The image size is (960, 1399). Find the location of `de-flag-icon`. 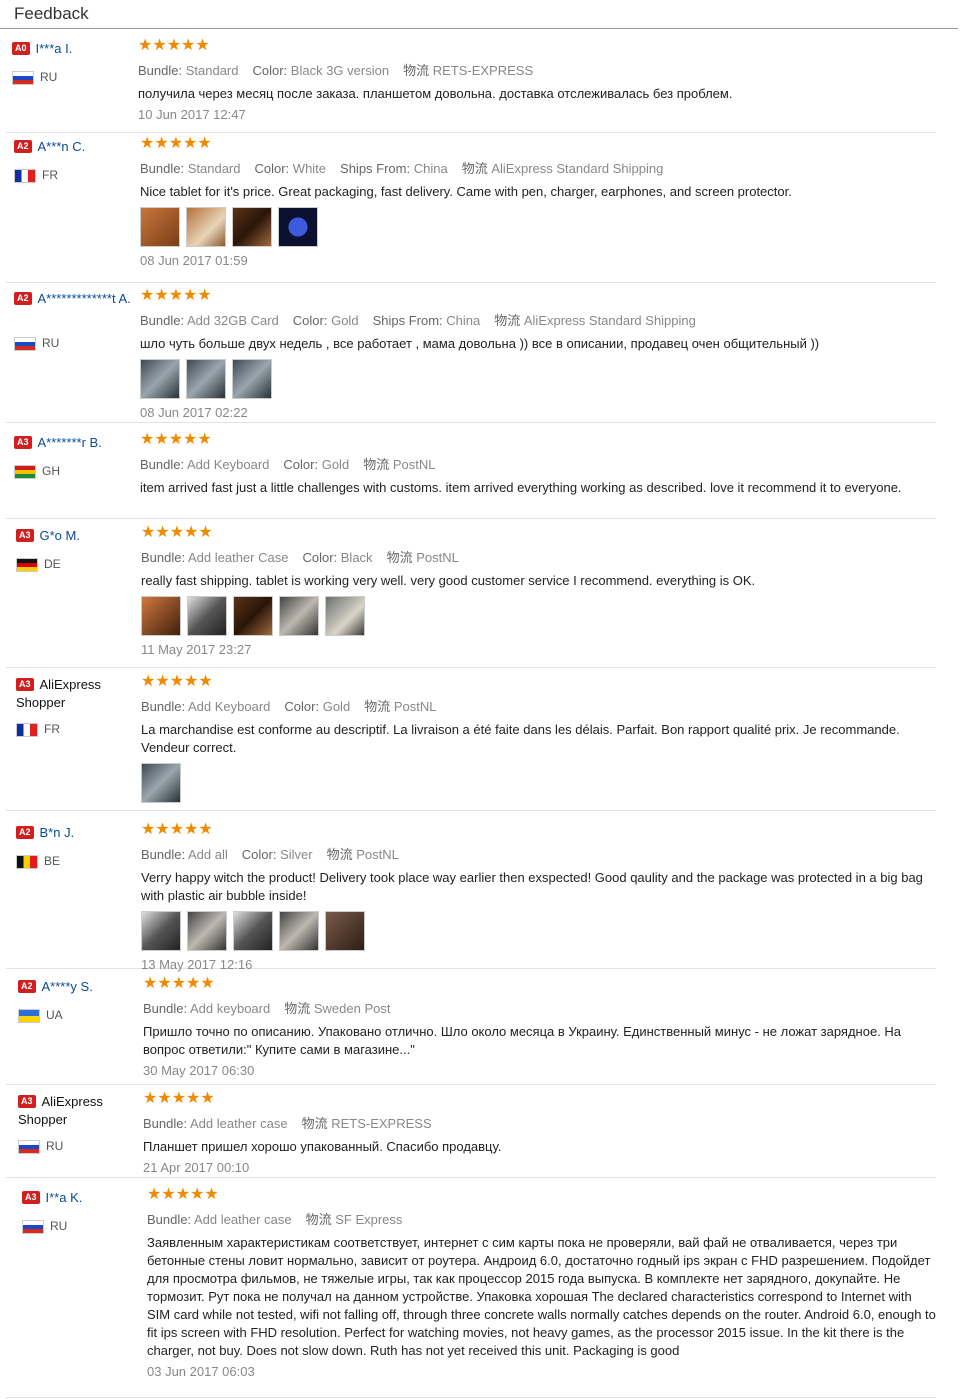

de-flag-icon is located at coordinates (27, 564).